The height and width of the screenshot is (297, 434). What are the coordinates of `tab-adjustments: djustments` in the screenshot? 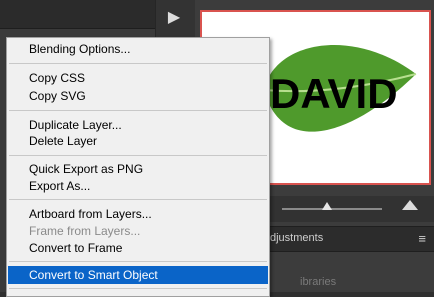 It's located at (296, 238).